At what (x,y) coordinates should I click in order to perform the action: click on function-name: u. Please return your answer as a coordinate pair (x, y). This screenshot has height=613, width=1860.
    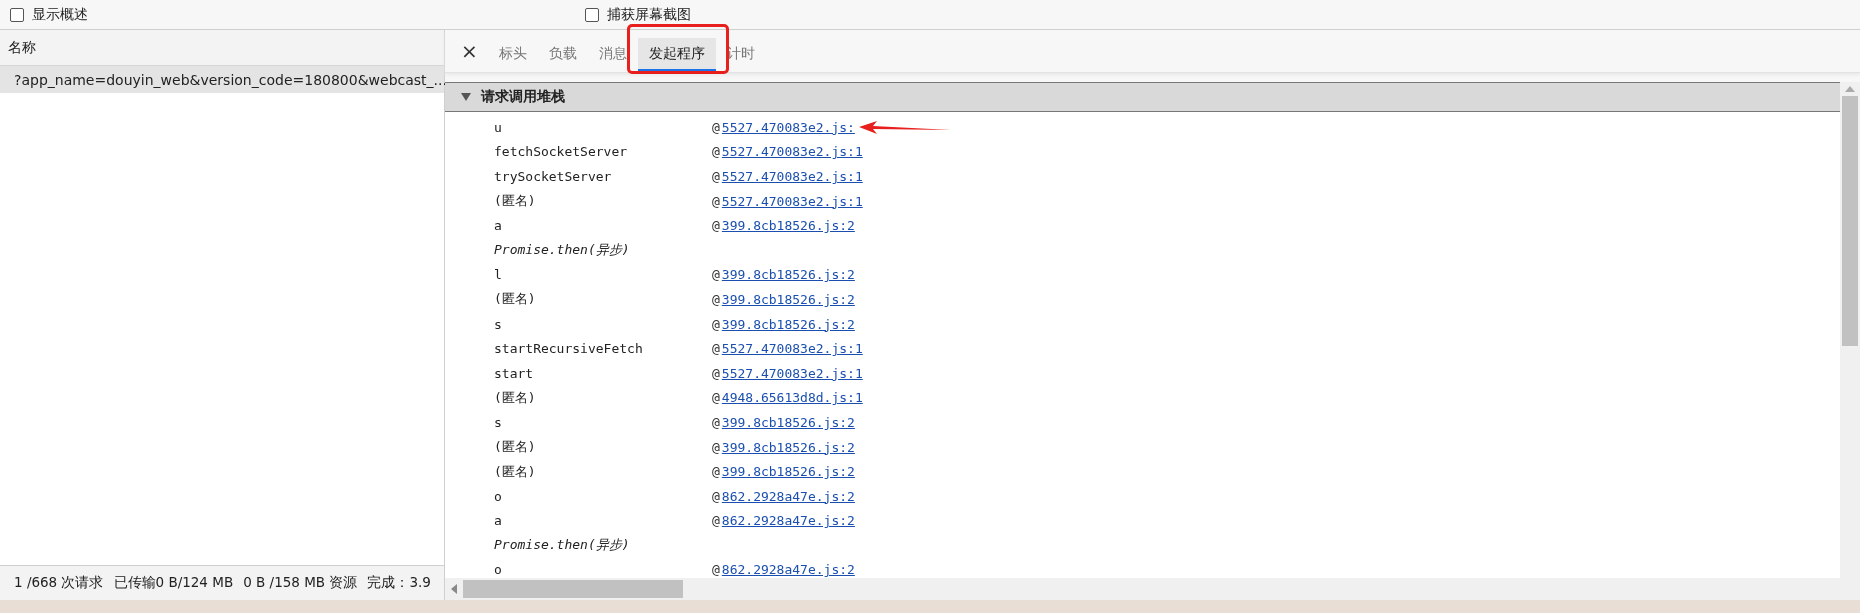
    Looking at the image, I should click on (498, 127).